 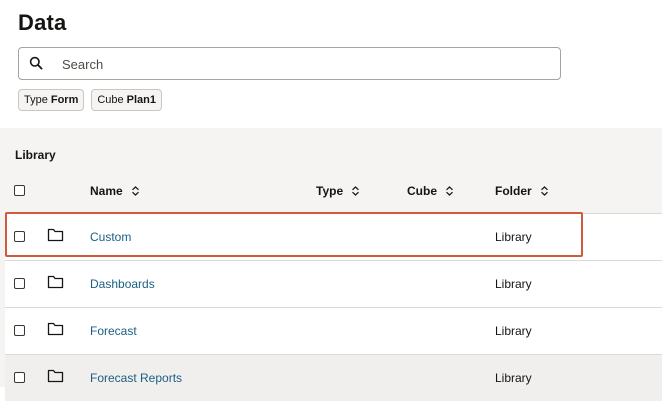 What do you see at coordinates (330, 191) in the screenshot?
I see `column-header-label: Type` at bounding box center [330, 191].